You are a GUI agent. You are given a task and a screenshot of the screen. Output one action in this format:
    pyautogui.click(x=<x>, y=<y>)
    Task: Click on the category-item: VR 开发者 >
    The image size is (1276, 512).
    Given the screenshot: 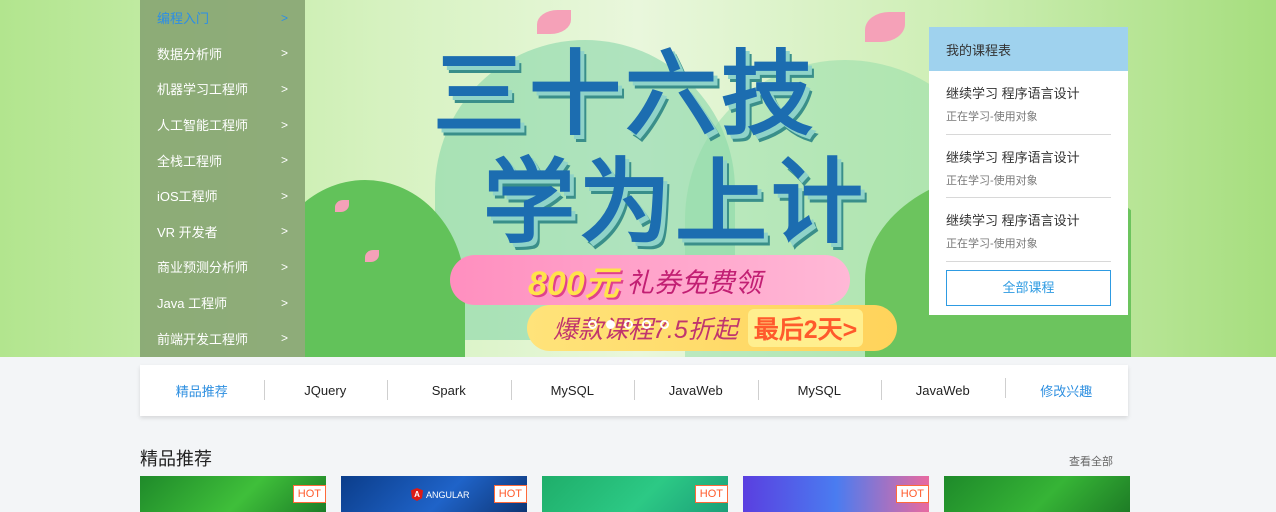 What is the action you would take?
    pyautogui.click(x=222, y=232)
    